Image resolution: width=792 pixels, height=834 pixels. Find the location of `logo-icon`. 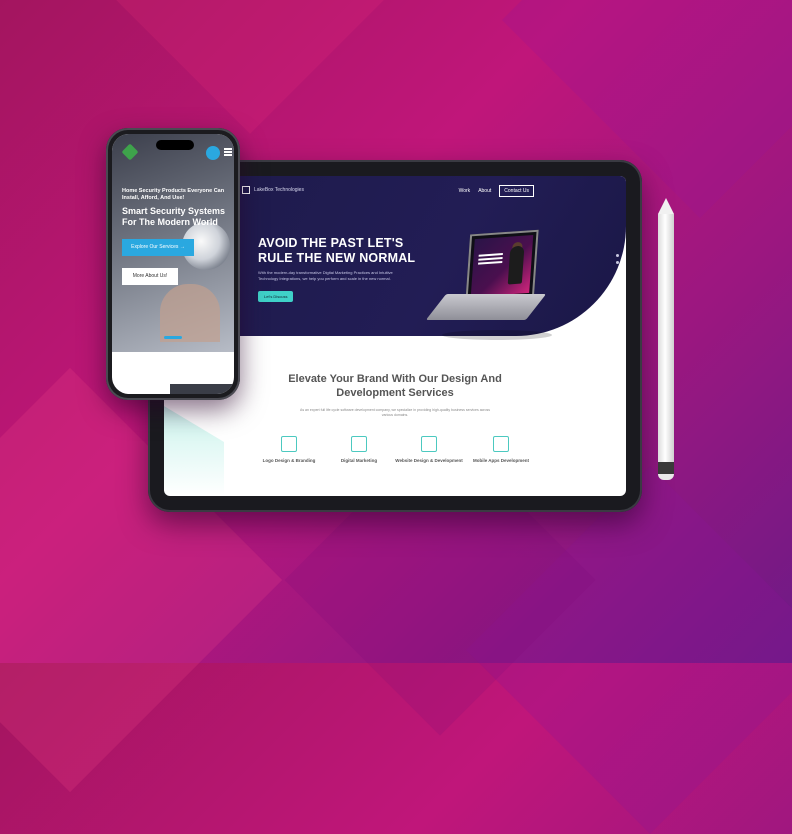

logo-icon is located at coordinates (246, 190).